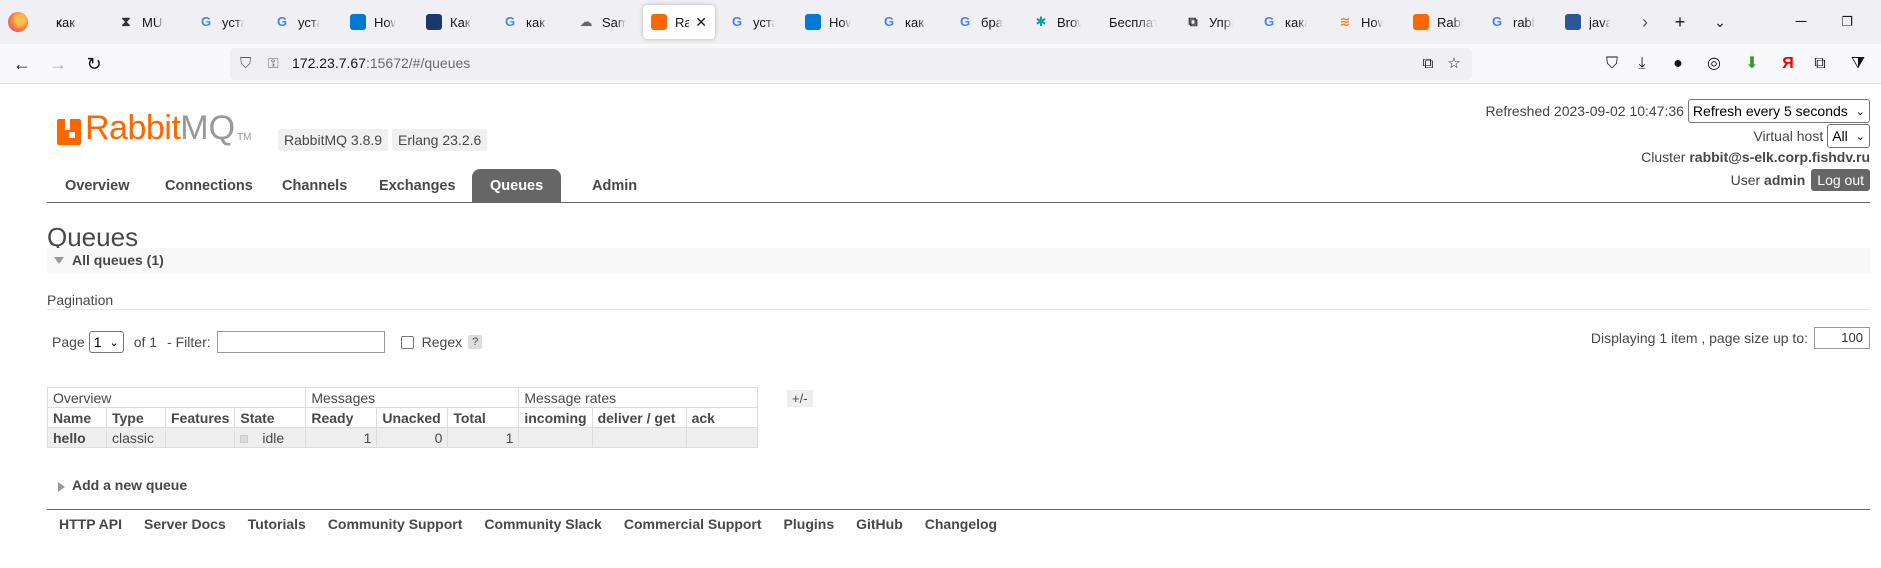 This screenshot has width=1881, height=568. I want to click on tab-12: G брауз, so click(980, 22).